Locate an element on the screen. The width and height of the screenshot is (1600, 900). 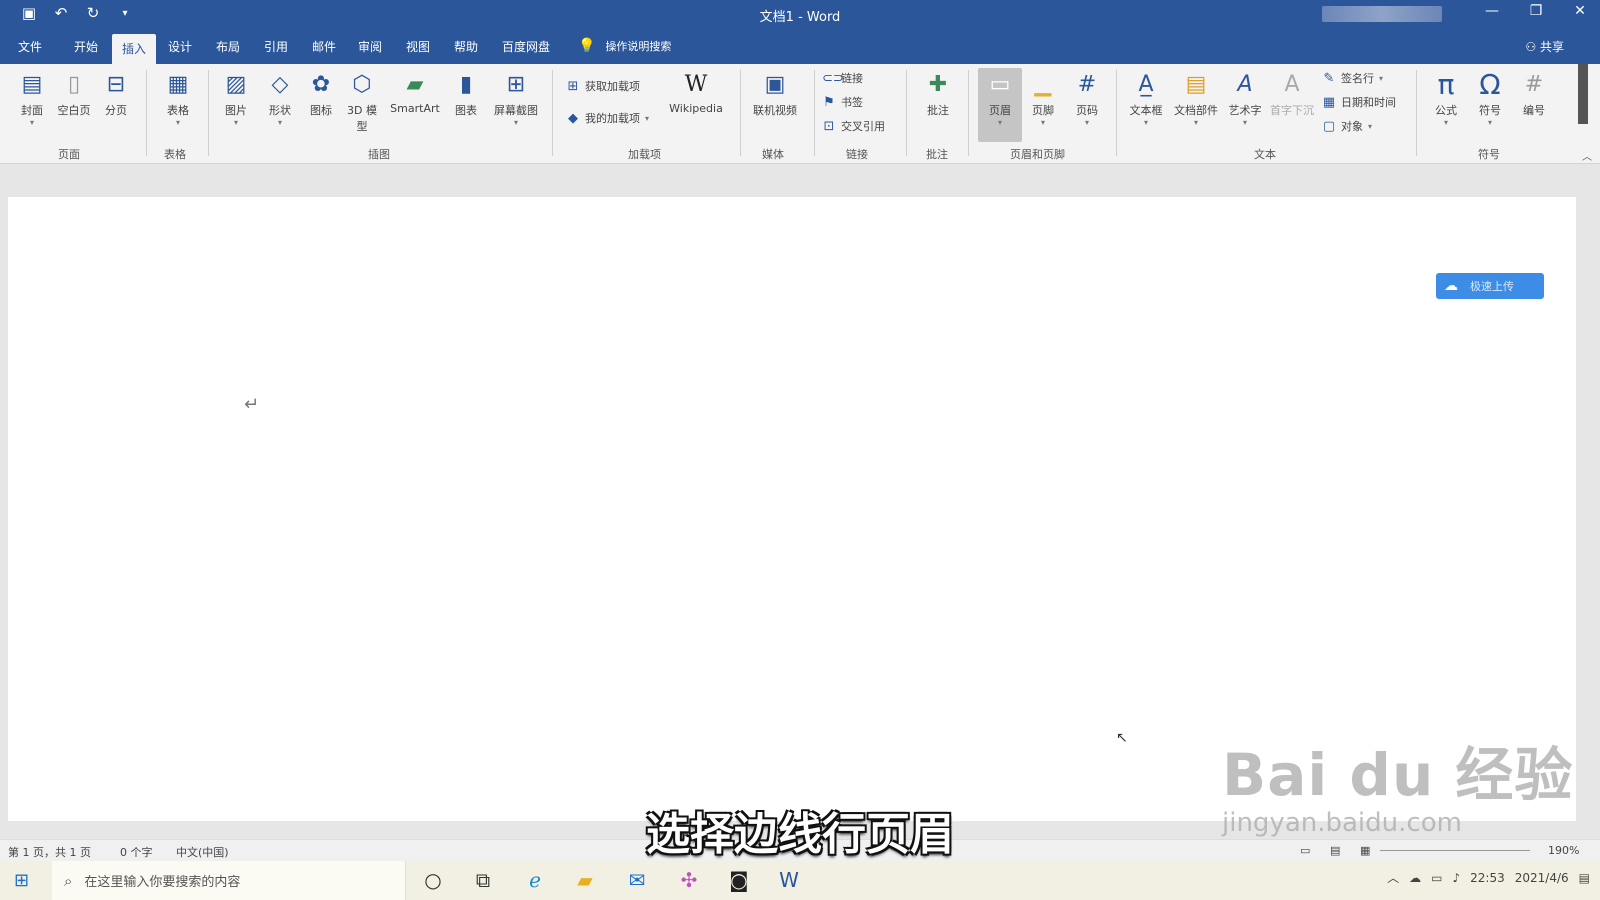
window-controls: — ❐ ✕ is located at coordinates (1536, 11).